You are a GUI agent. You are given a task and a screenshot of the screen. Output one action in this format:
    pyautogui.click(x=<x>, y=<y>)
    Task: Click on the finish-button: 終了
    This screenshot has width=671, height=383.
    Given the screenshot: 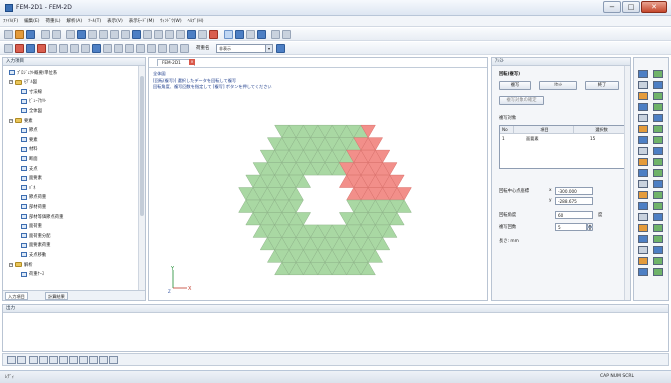 What is the action you would take?
    pyautogui.click(x=602, y=85)
    